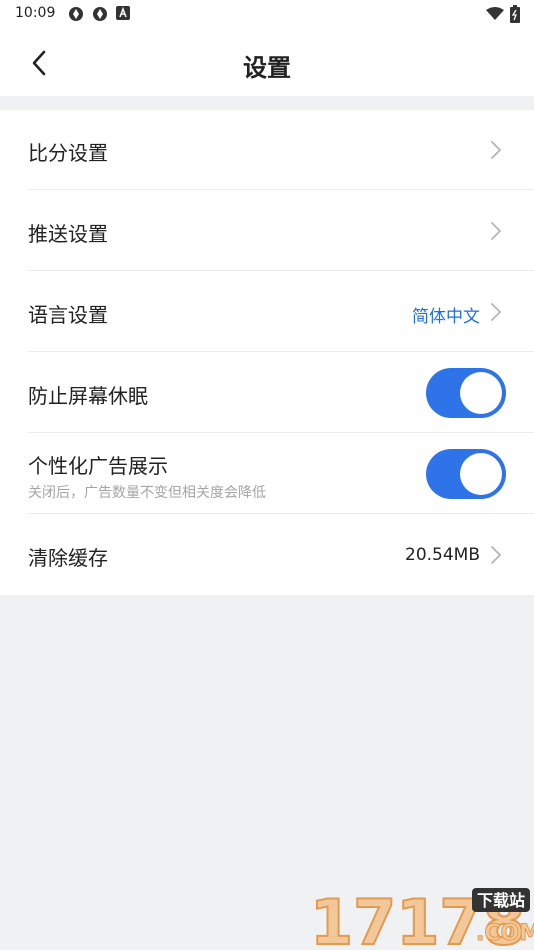  What do you see at coordinates (123, 13) in the screenshot?
I see `font-icon` at bounding box center [123, 13].